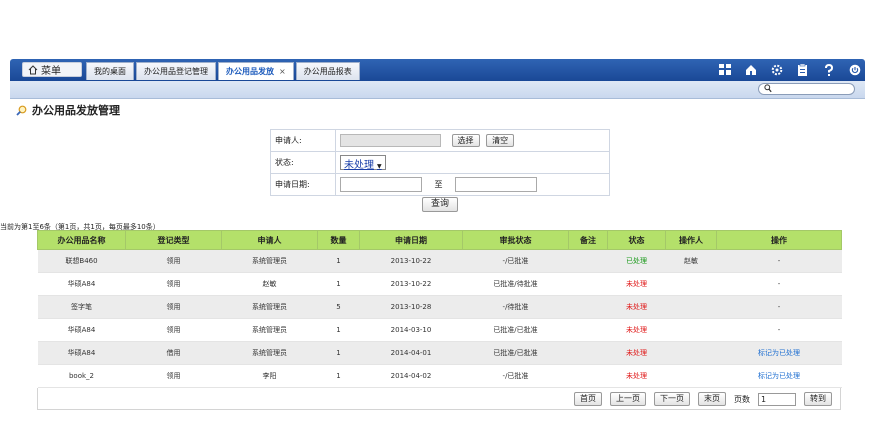 Image resolution: width=875 pixels, height=441 pixels. What do you see at coordinates (411, 307) in the screenshot?
I see `cell: 2013-10-28` at bounding box center [411, 307].